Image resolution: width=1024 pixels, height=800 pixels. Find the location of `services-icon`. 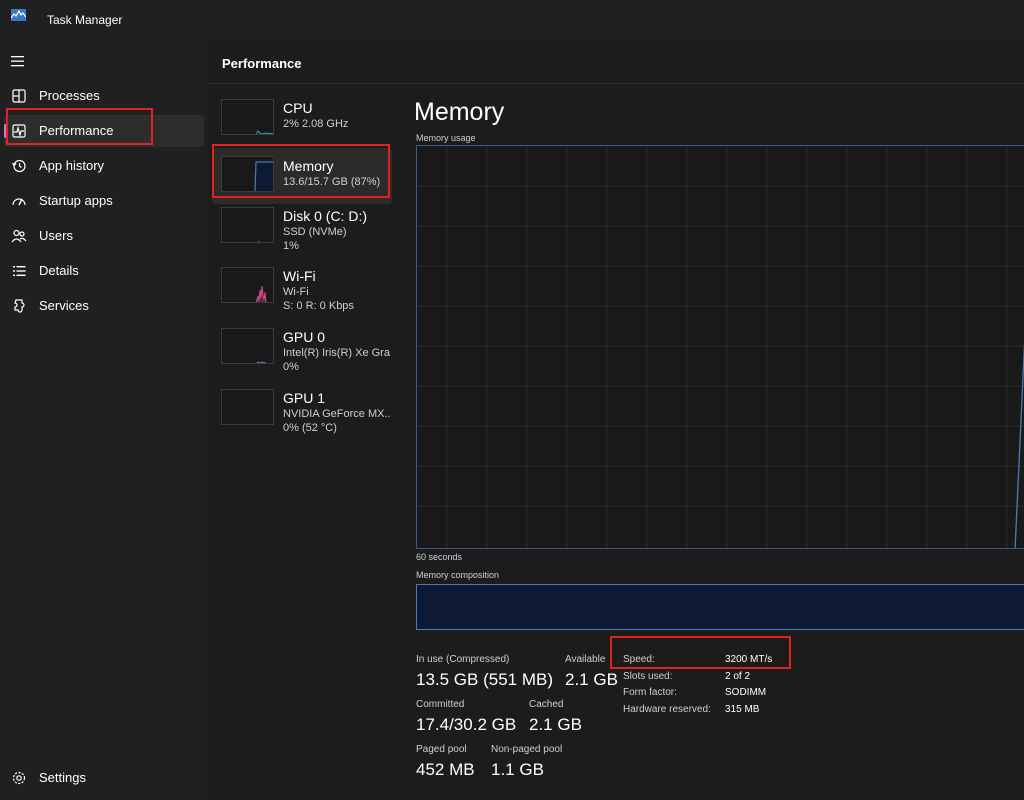

services-icon is located at coordinates (19, 306).